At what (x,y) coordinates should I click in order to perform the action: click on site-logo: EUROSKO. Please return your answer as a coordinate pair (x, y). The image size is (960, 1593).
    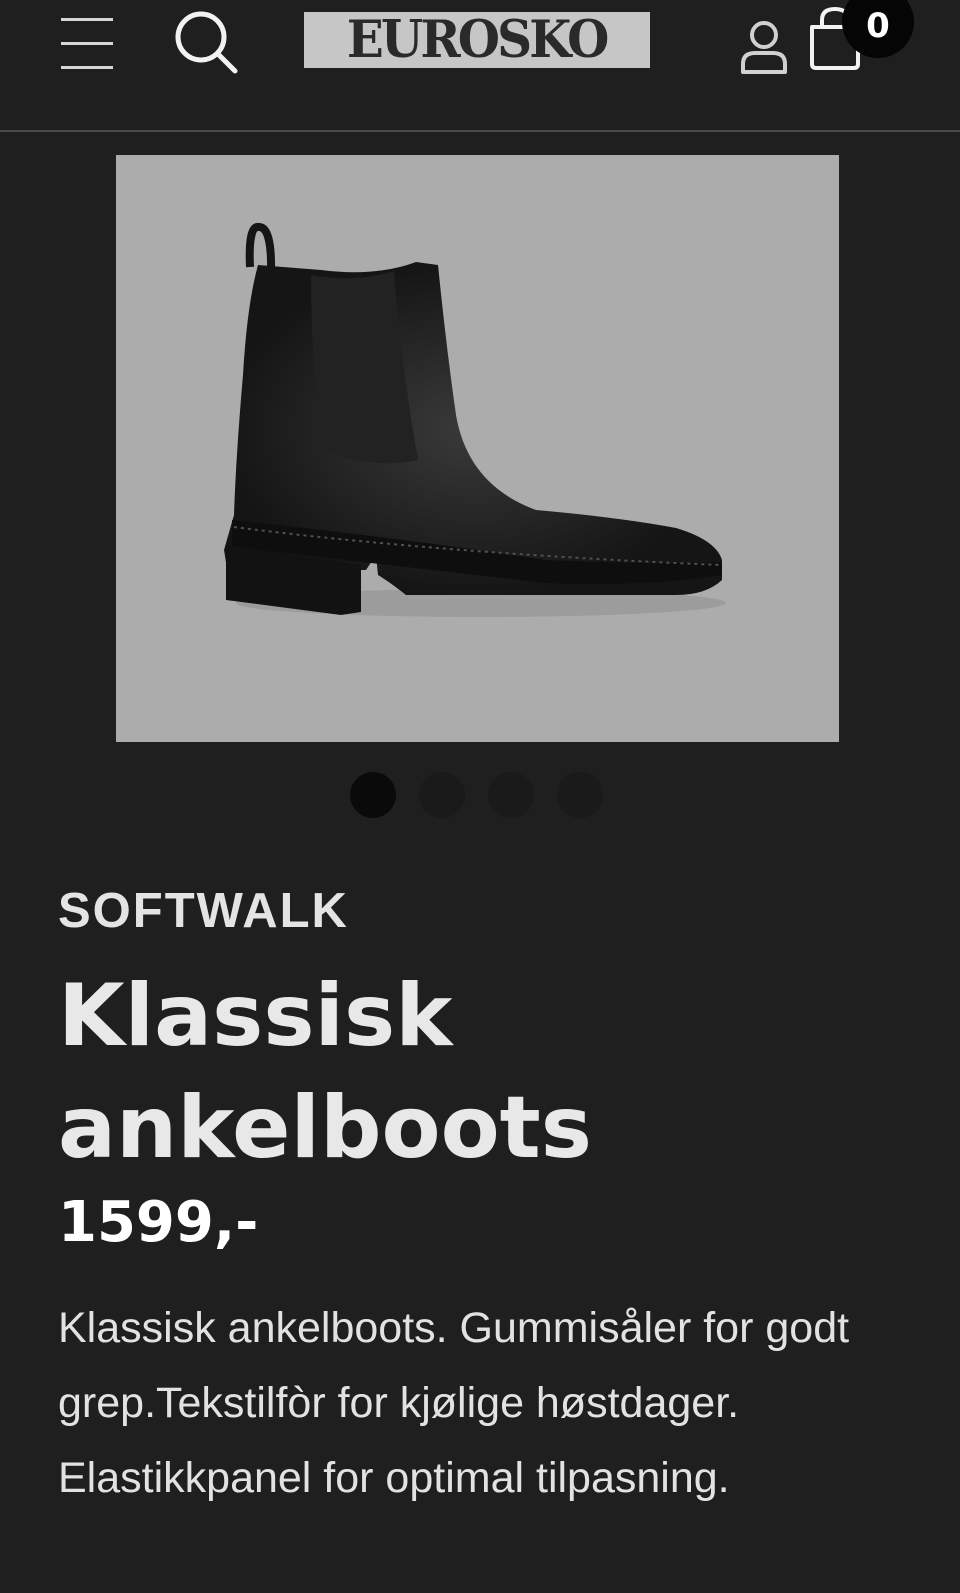
    Looking at the image, I should click on (477, 40).